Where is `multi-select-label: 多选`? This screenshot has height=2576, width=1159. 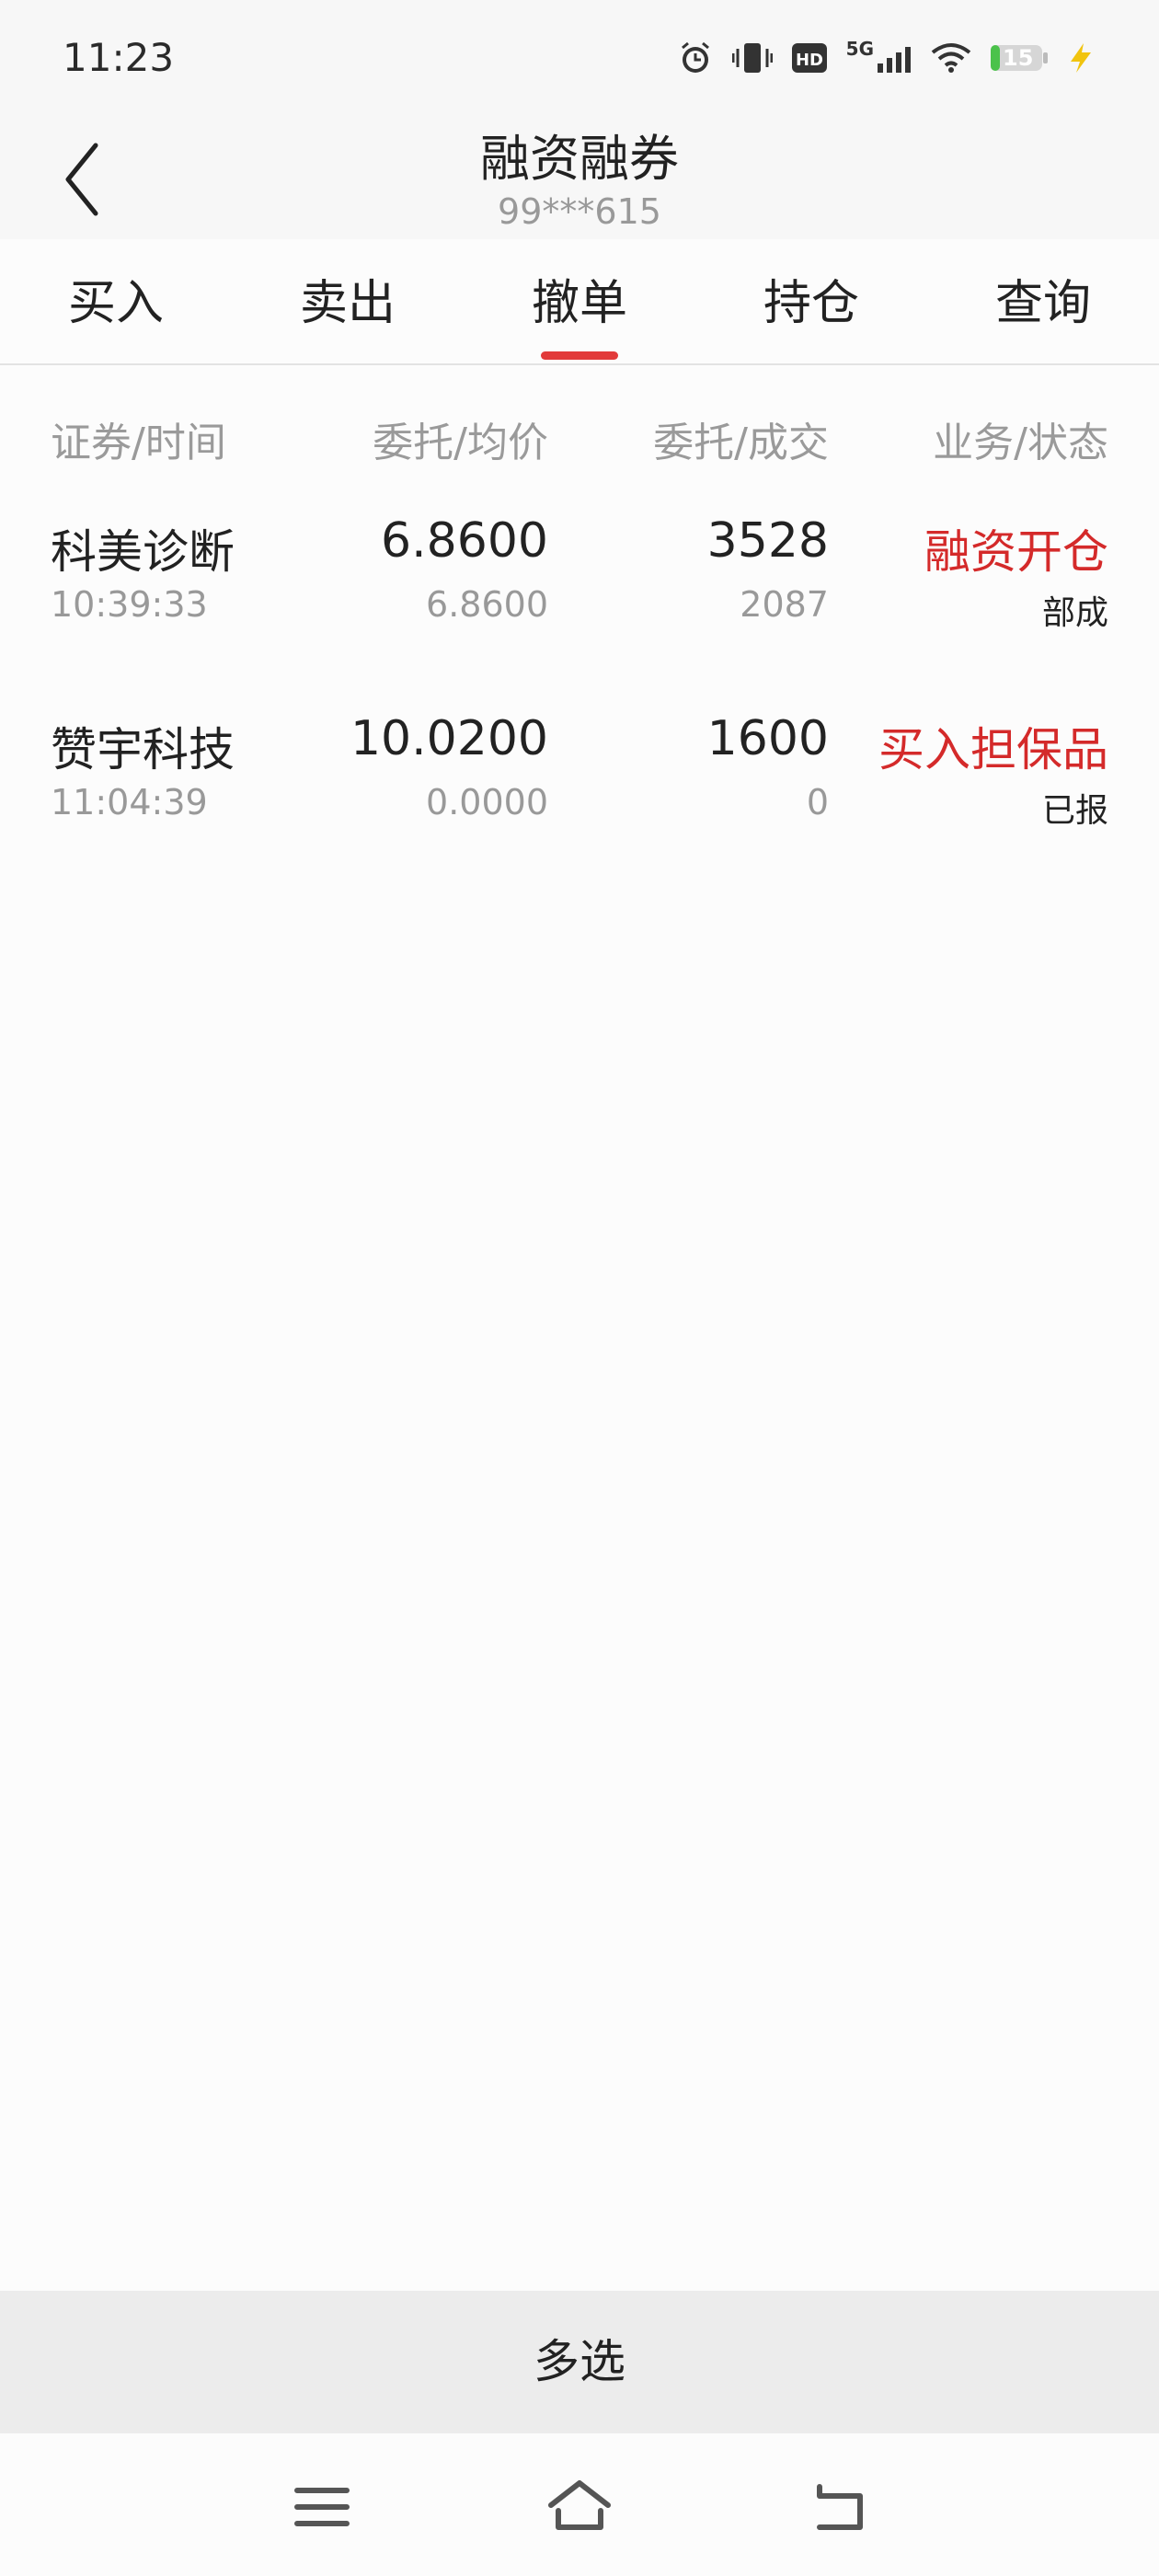
multi-select-label: 多选 is located at coordinates (579, 2361).